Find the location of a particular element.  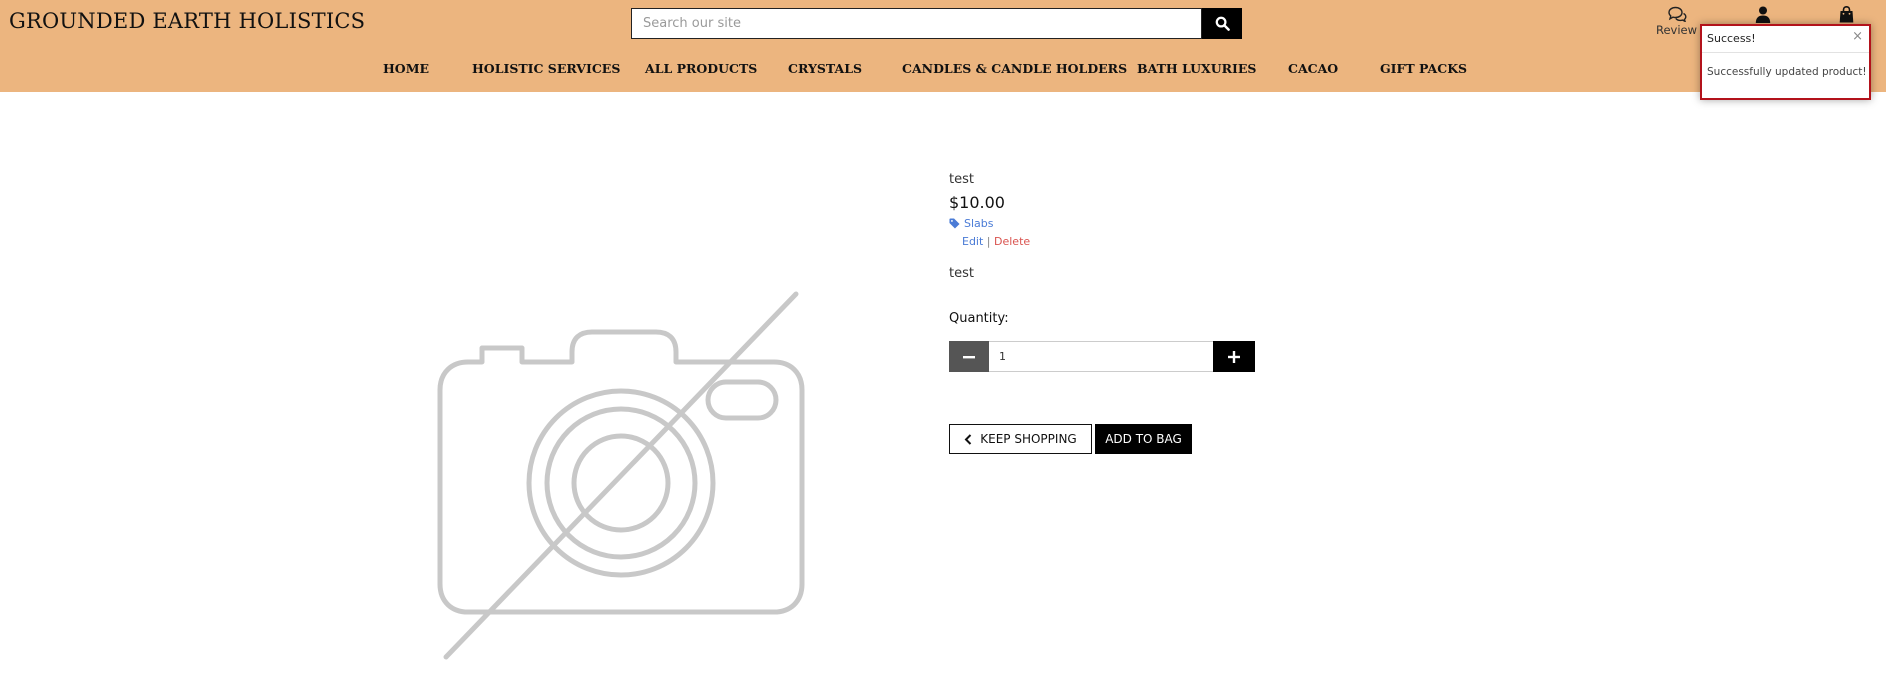

toast-close-button: × is located at coordinates (1857, 36).